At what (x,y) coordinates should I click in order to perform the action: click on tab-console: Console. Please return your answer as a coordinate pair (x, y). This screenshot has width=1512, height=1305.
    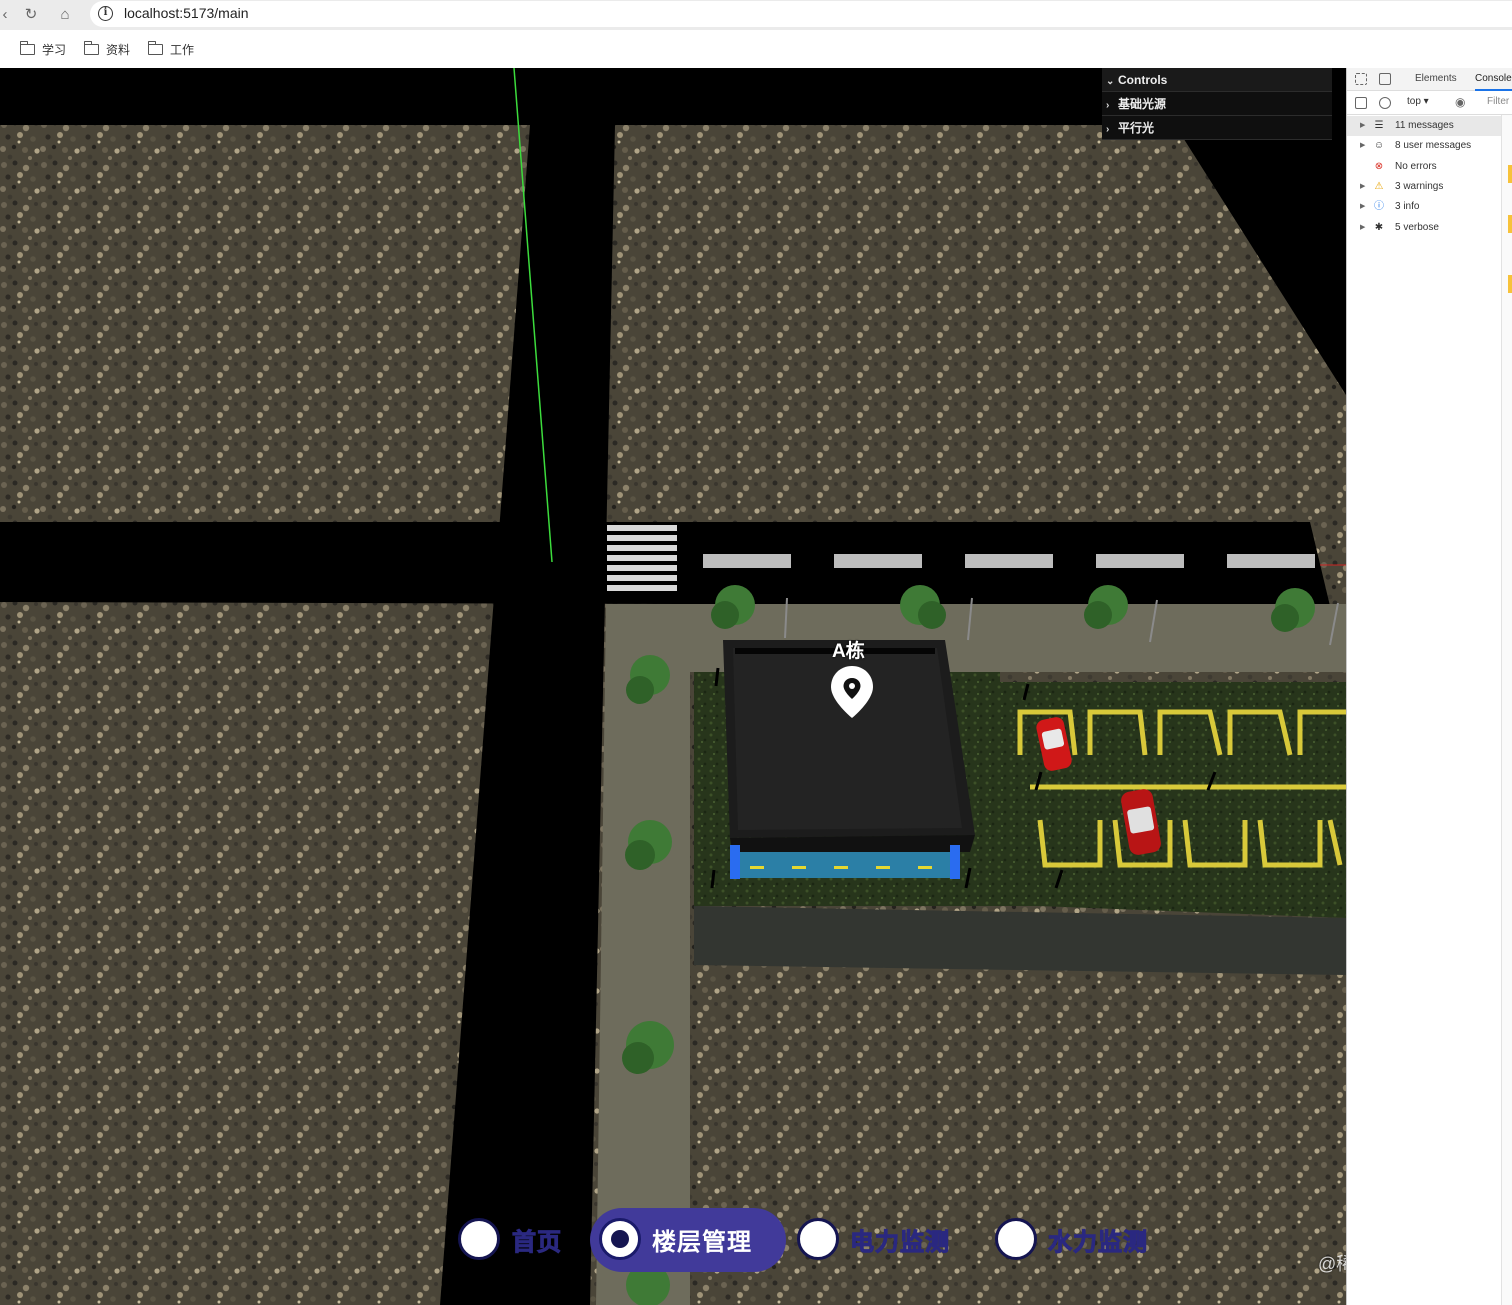
    Looking at the image, I should click on (1493, 82).